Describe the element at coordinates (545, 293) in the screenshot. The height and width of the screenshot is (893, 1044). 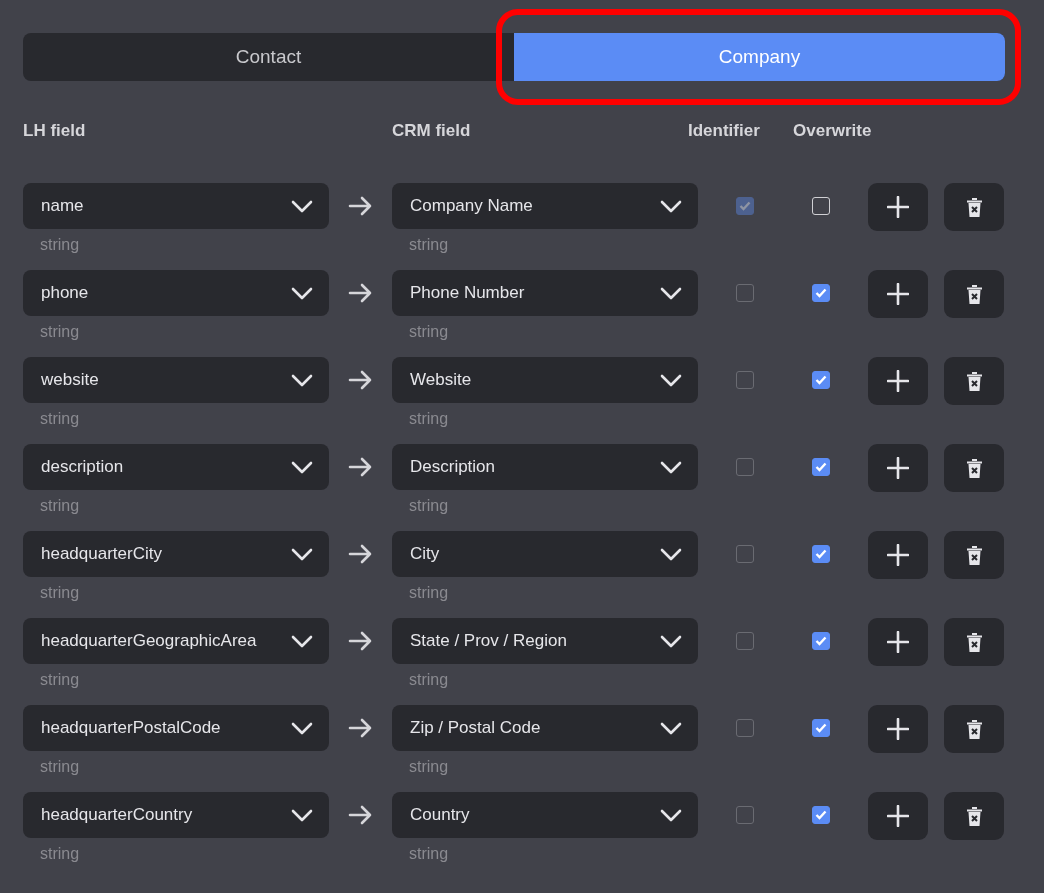
I see `dropdown: Phone Number` at that location.